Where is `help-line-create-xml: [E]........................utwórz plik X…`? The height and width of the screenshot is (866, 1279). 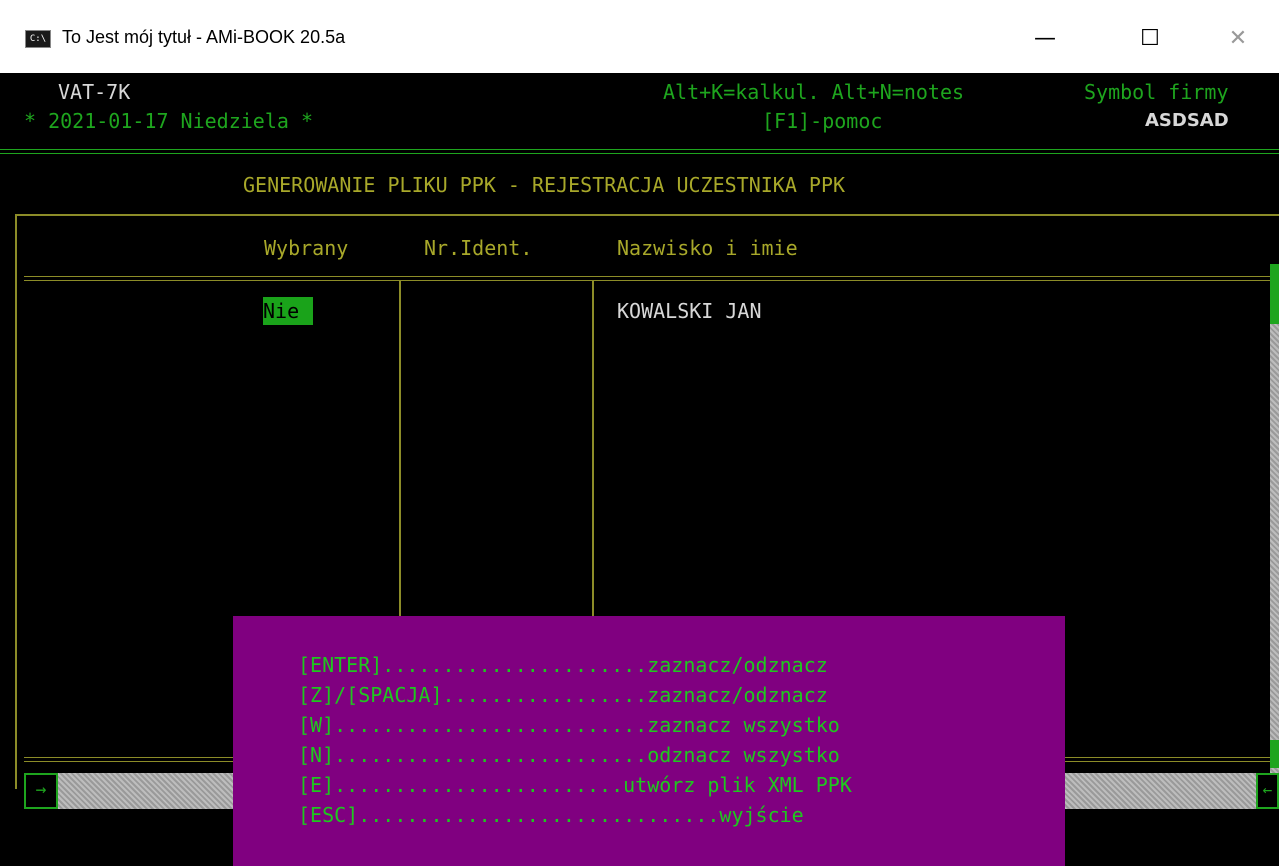 help-line-create-xml: [E]........................utwórz plik X… is located at coordinates (575, 785).